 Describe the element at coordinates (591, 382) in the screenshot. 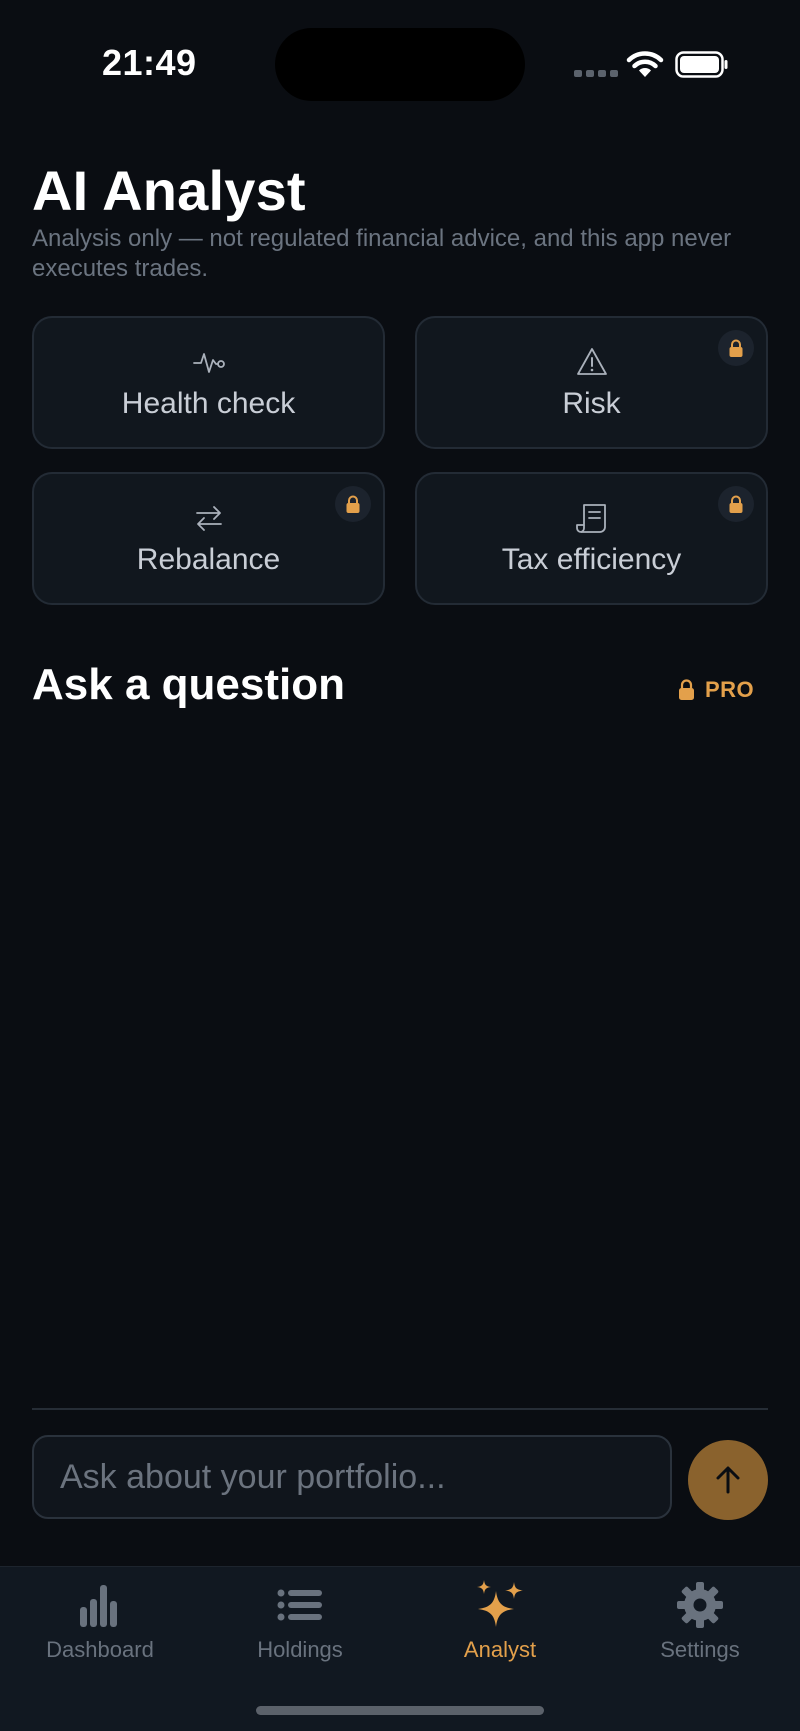

I see `risk-card: Risk` at that location.